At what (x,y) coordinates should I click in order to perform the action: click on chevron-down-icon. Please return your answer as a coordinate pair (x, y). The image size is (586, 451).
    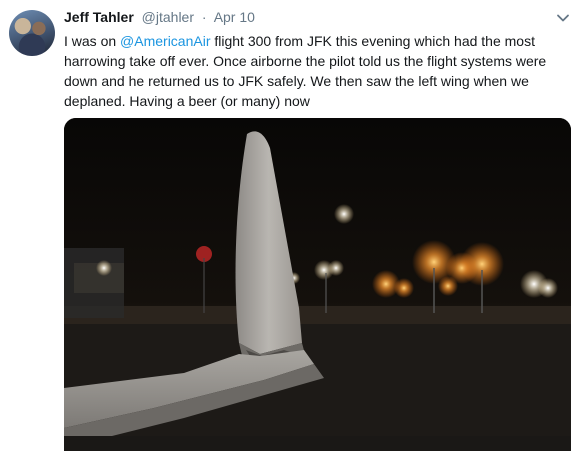
    Looking at the image, I should click on (563, 18).